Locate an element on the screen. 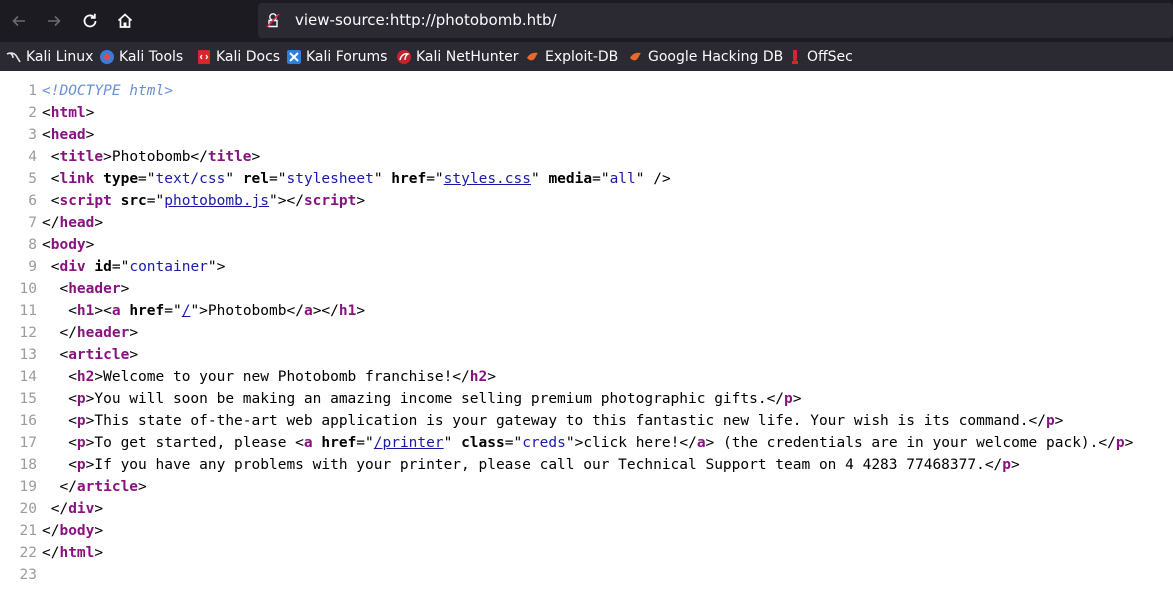 This screenshot has height=609, width=1173. line-number: 19 is located at coordinates (28, 487).